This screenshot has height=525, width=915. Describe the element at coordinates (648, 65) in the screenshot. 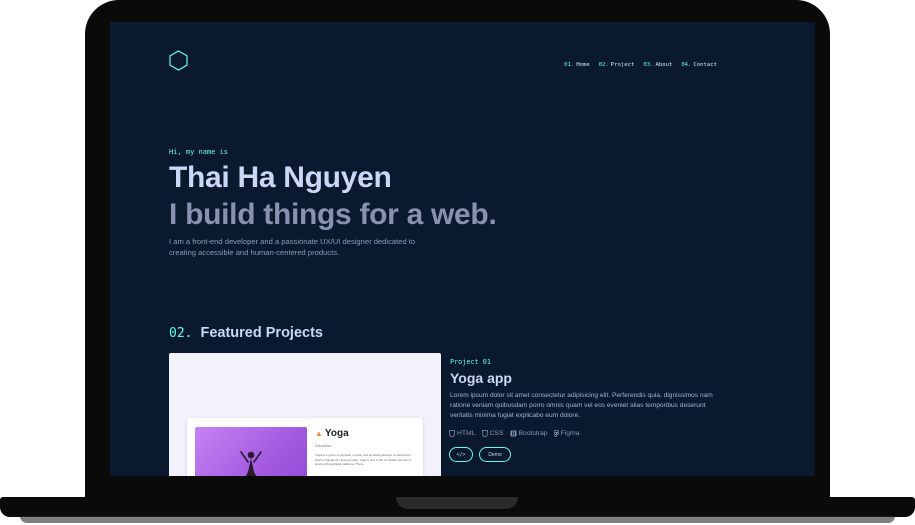

I see `nav-number: 03.` at that location.